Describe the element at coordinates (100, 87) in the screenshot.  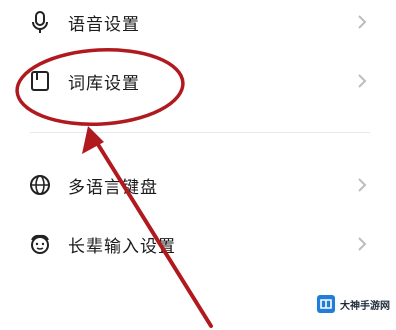
I see `highlight-ellipse` at that location.